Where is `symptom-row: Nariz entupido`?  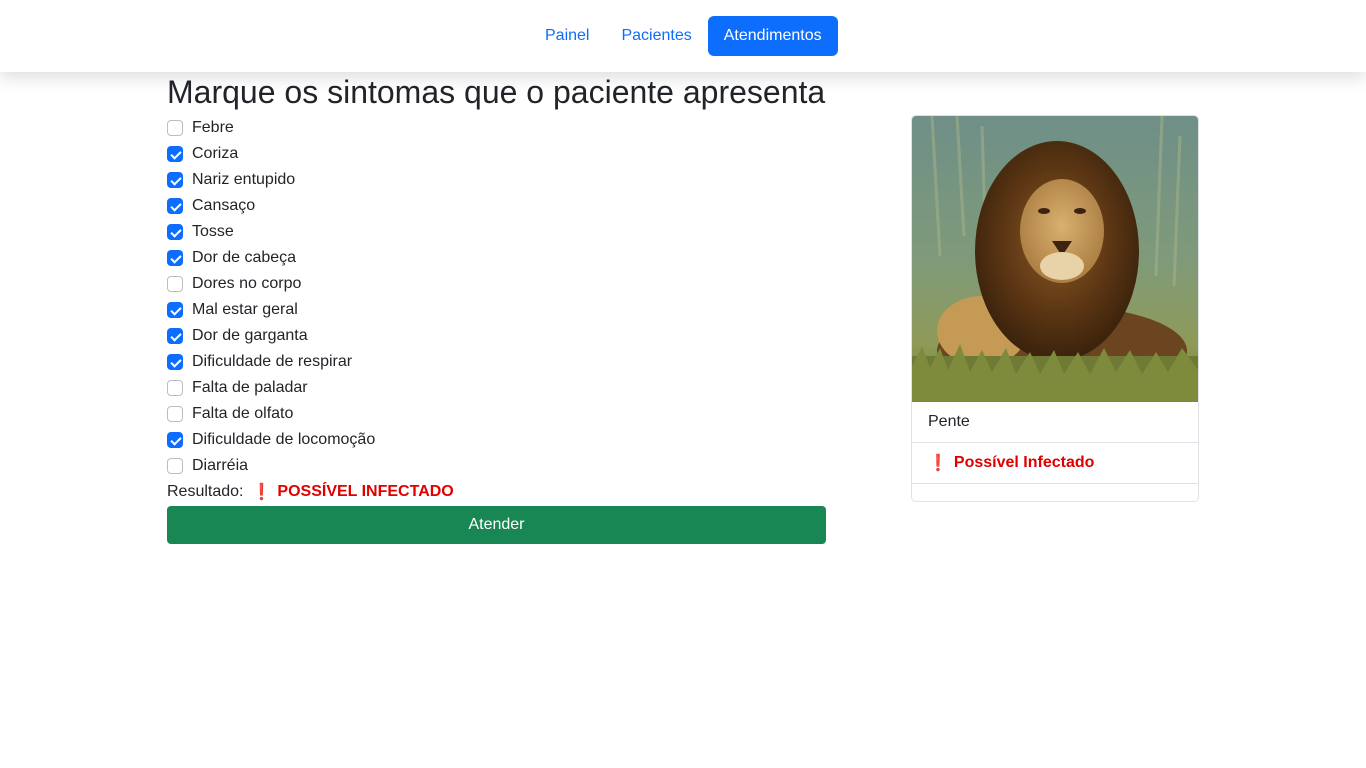 symptom-row: Nariz entupido is located at coordinates (497, 180).